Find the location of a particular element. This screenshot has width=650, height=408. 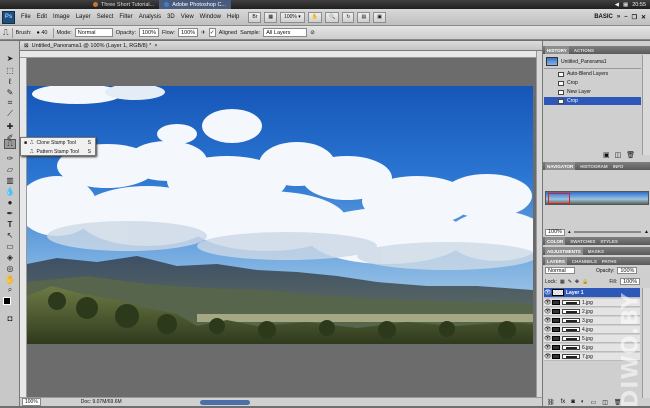

rotate-view-button: ↻ is located at coordinates (348, 17).